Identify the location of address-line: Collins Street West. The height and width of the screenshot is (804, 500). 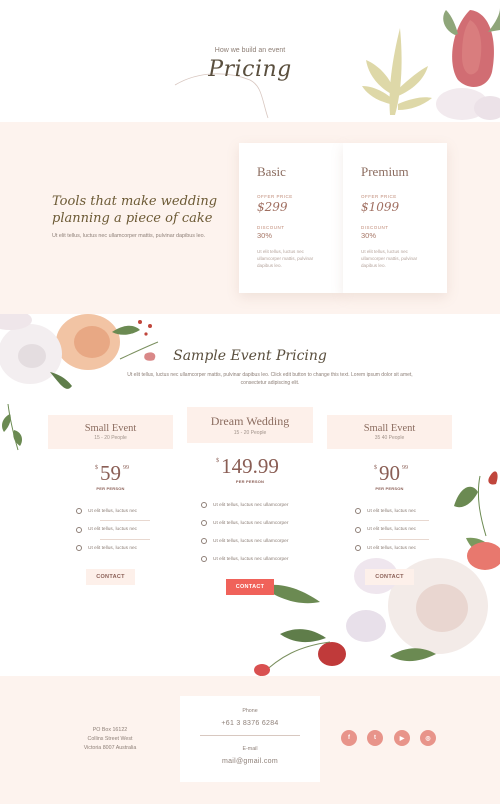
(110, 739).